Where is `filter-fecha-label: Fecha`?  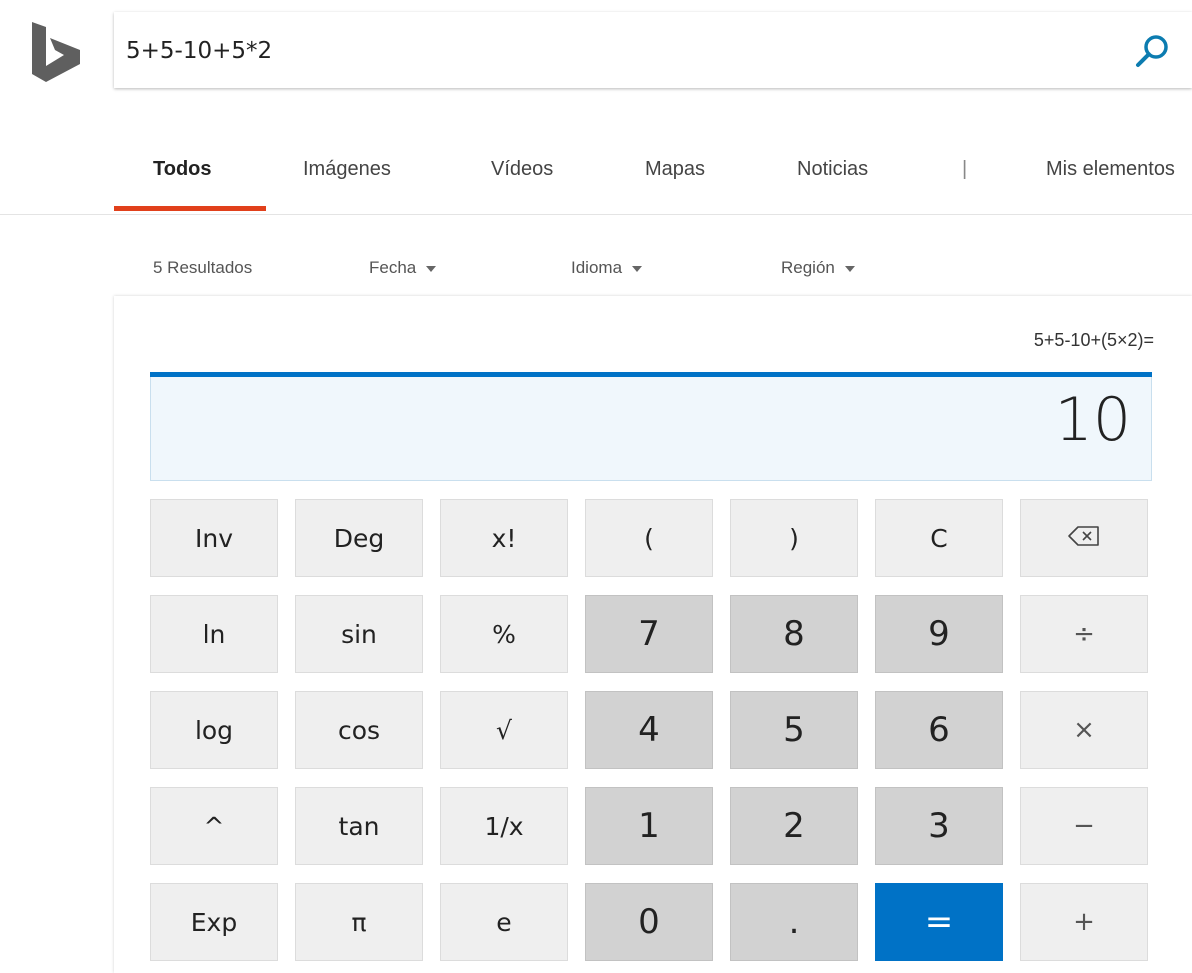
filter-fecha-label: Fecha is located at coordinates (393, 267).